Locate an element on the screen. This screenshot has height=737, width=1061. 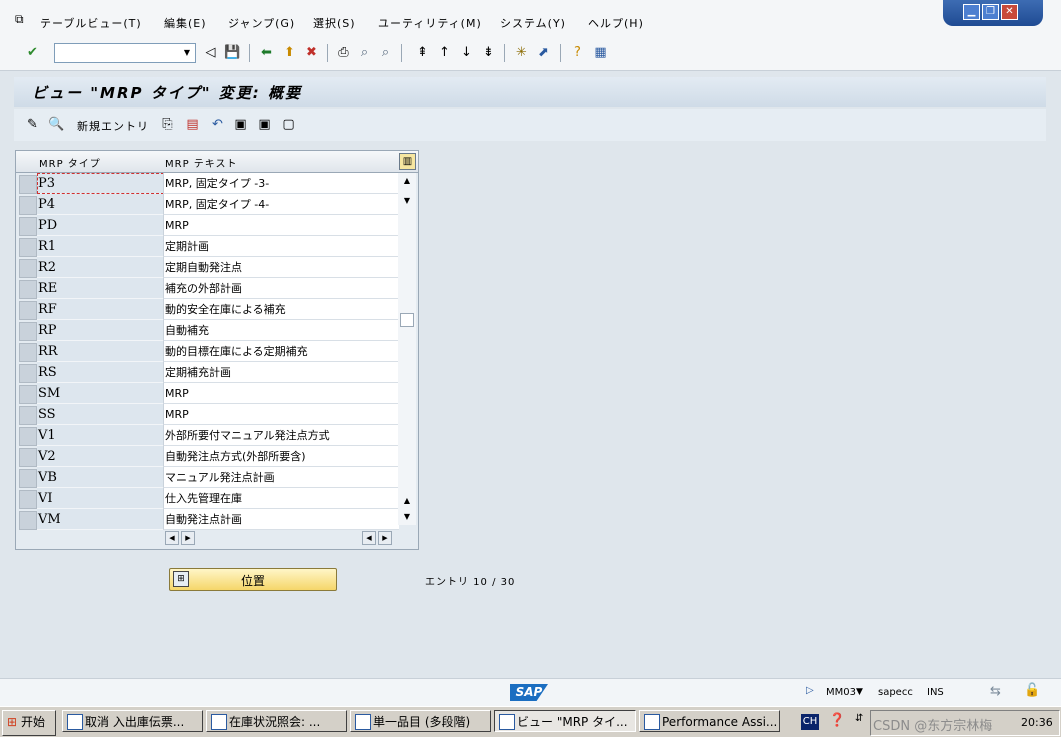
mrp-type-cell: P3 is located at coordinates (100, 183).